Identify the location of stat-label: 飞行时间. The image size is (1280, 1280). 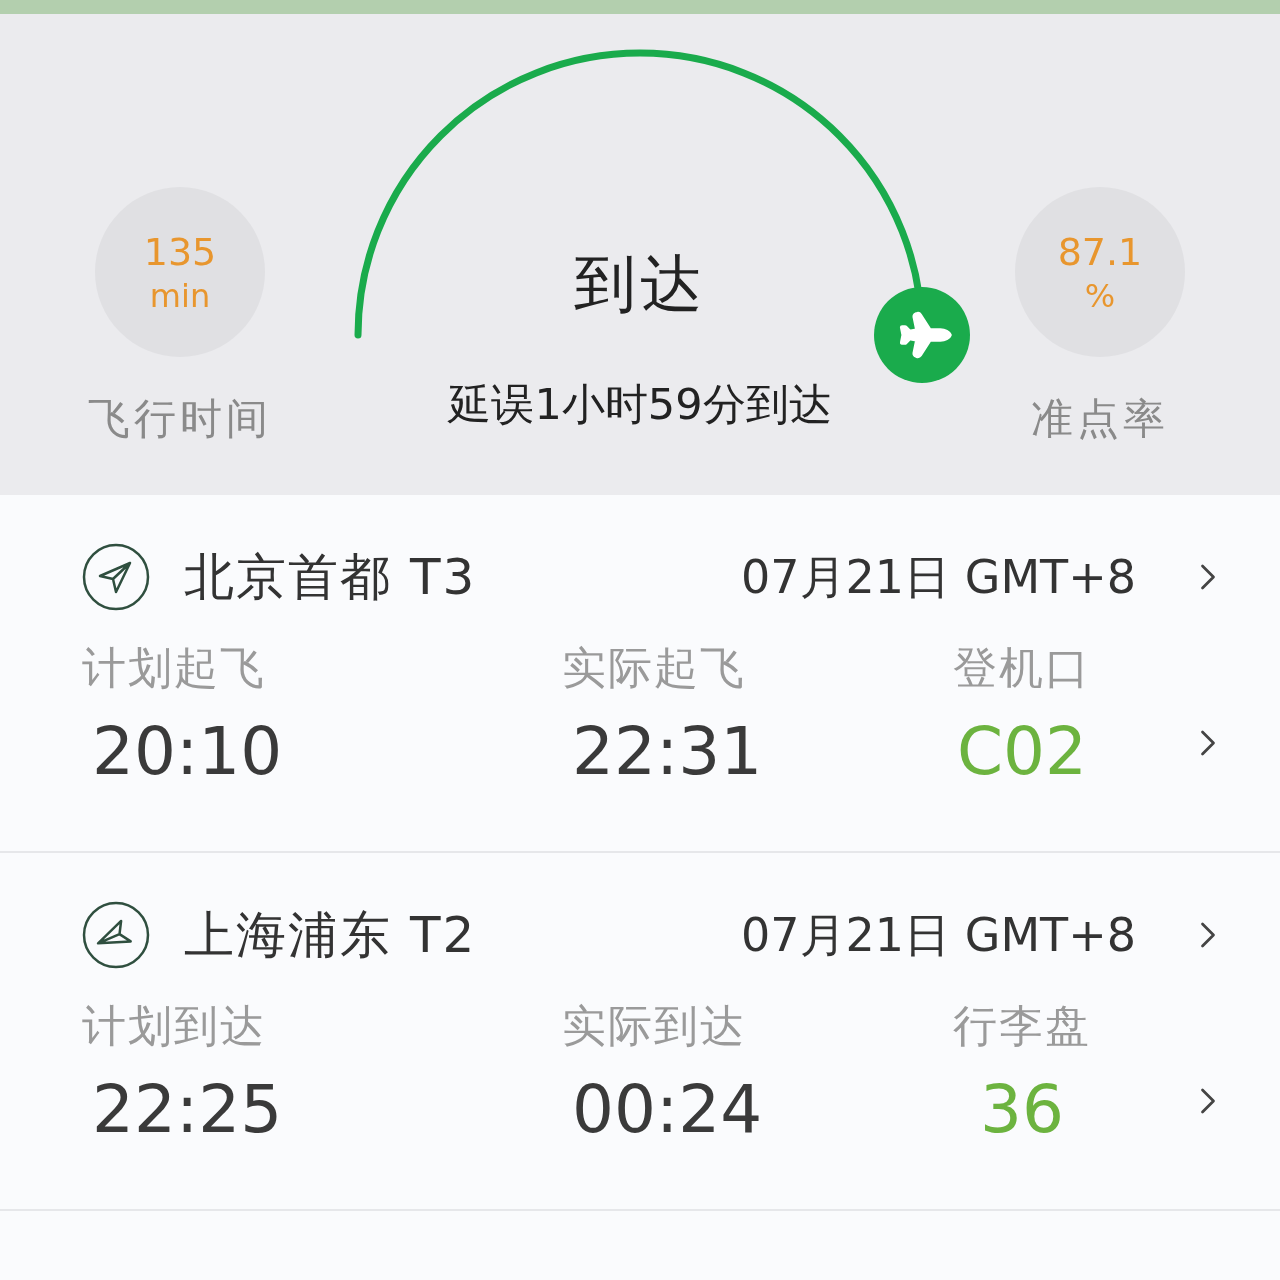
(180, 419).